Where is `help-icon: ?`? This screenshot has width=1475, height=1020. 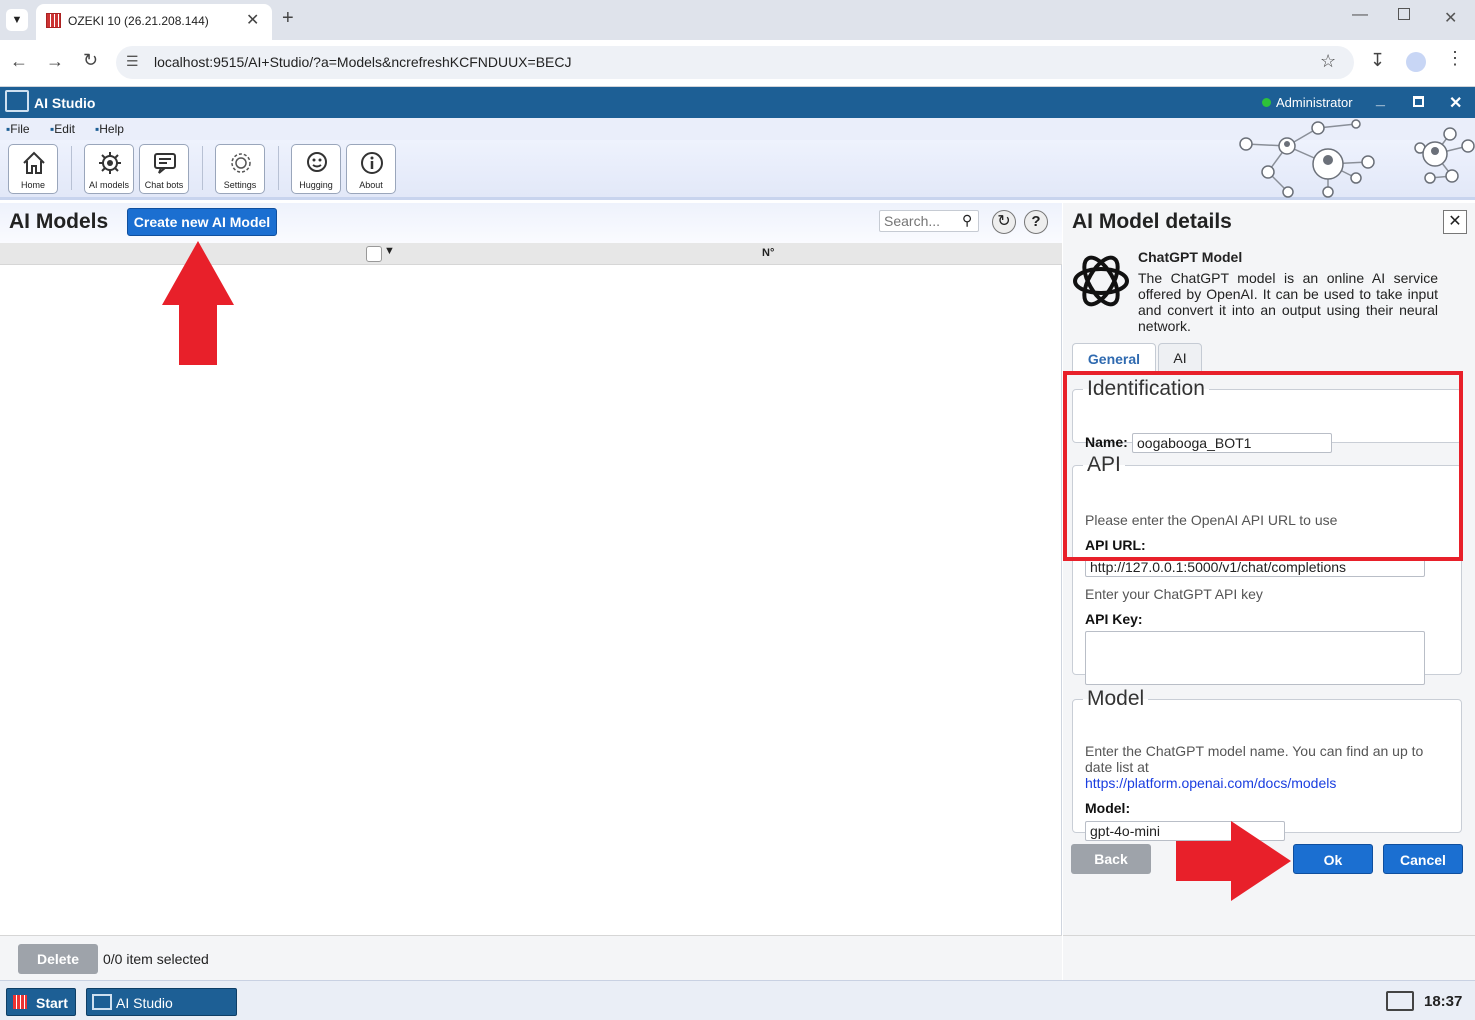
help-icon: ? is located at coordinates (1036, 222).